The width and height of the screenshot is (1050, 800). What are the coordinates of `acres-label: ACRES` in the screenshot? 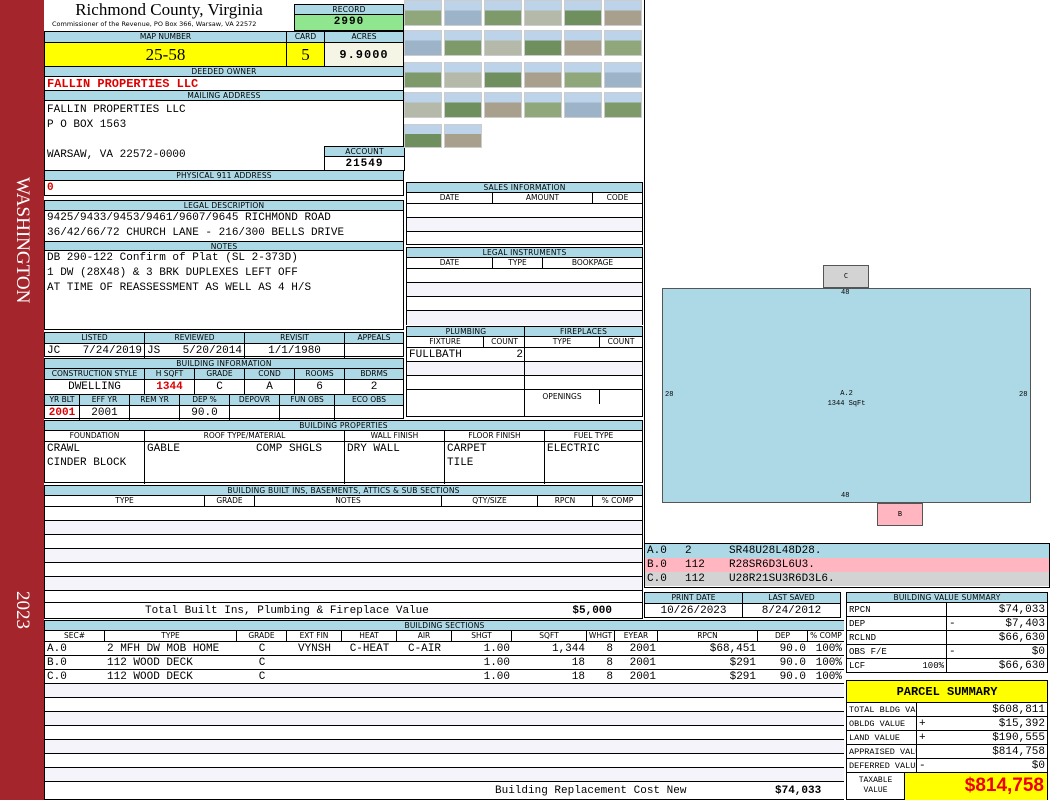 It's located at (364, 36).